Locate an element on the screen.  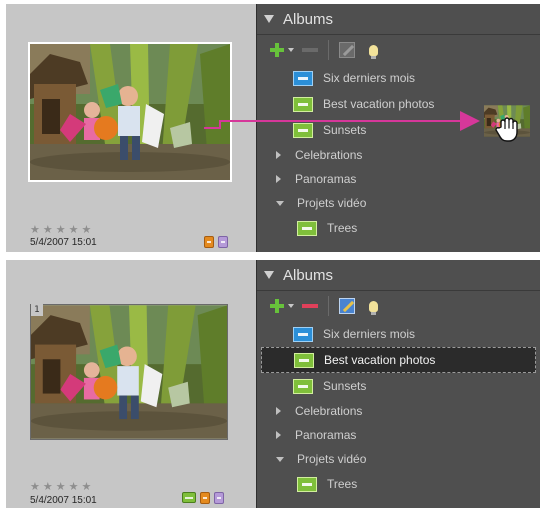
grab-hand-icon is located at coordinates (506, 129).